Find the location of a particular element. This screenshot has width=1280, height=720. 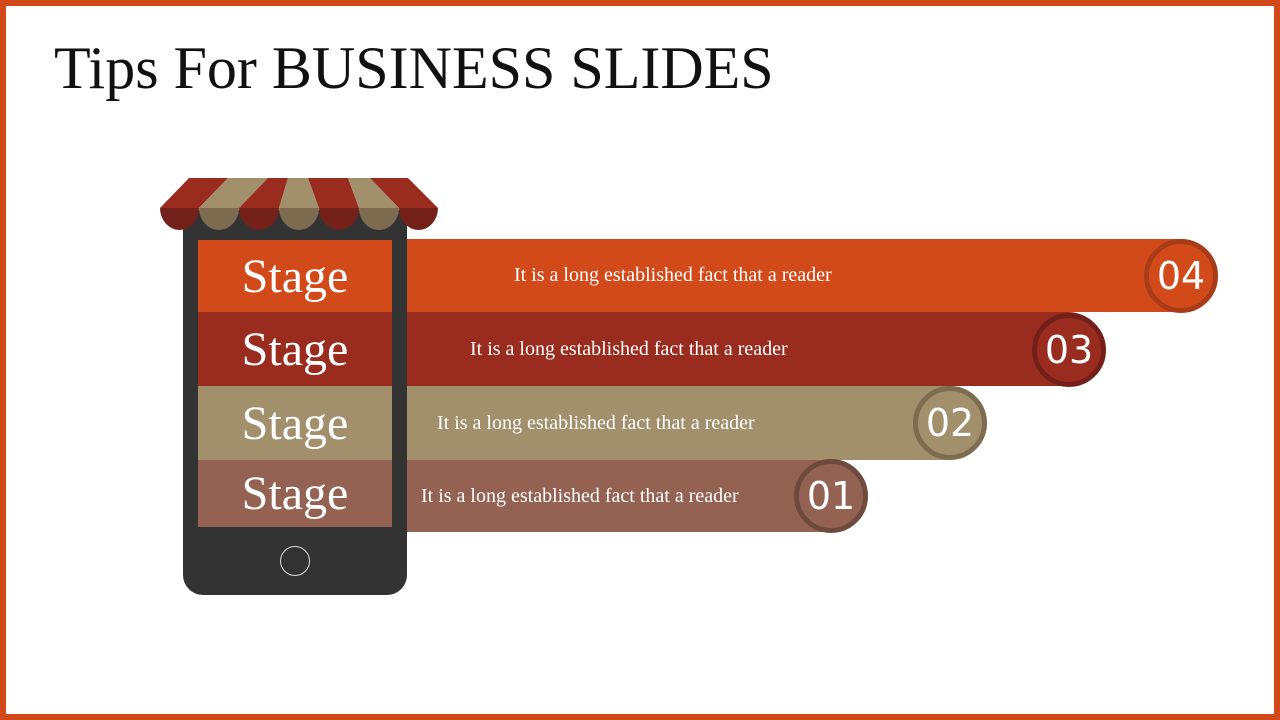

stage-panel-2: Stage is located at coordinates (295, 423).